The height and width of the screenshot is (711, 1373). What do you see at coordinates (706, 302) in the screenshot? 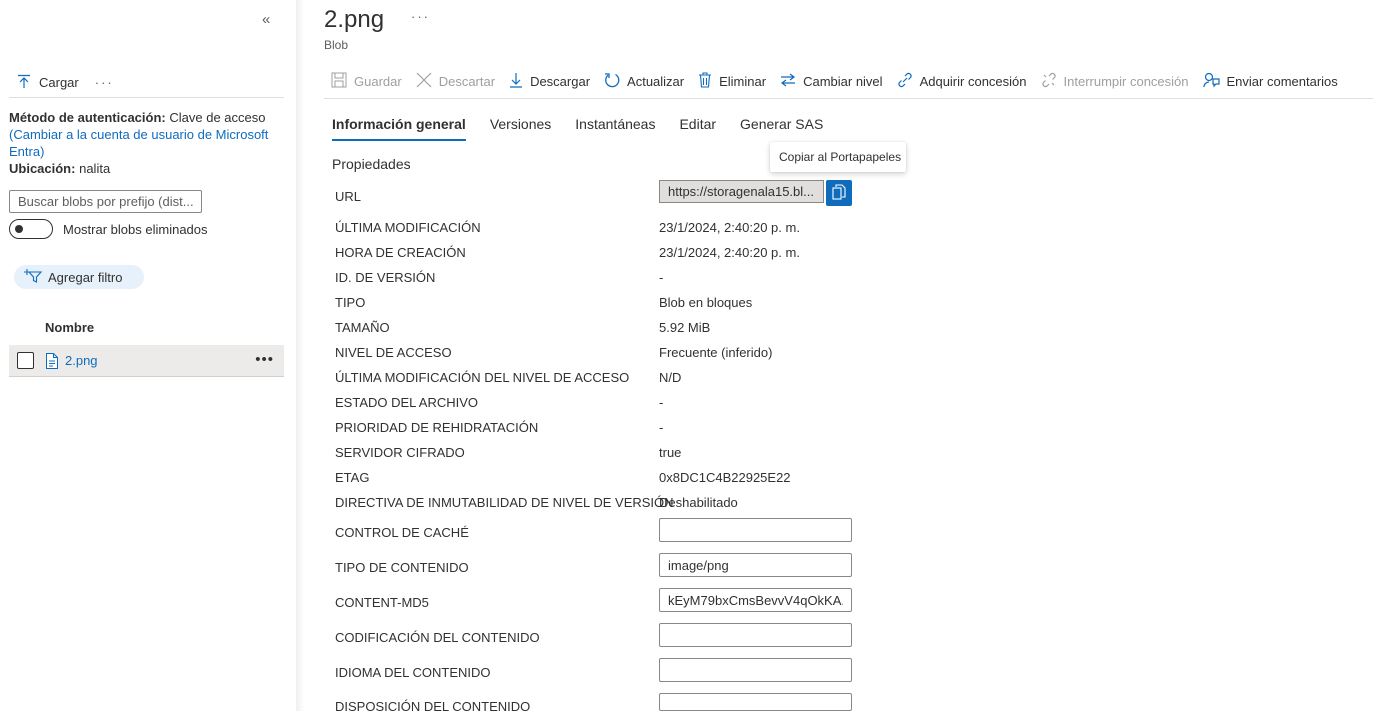
I see `property-value: Blob en bloques` at bounding box center [706, 302].